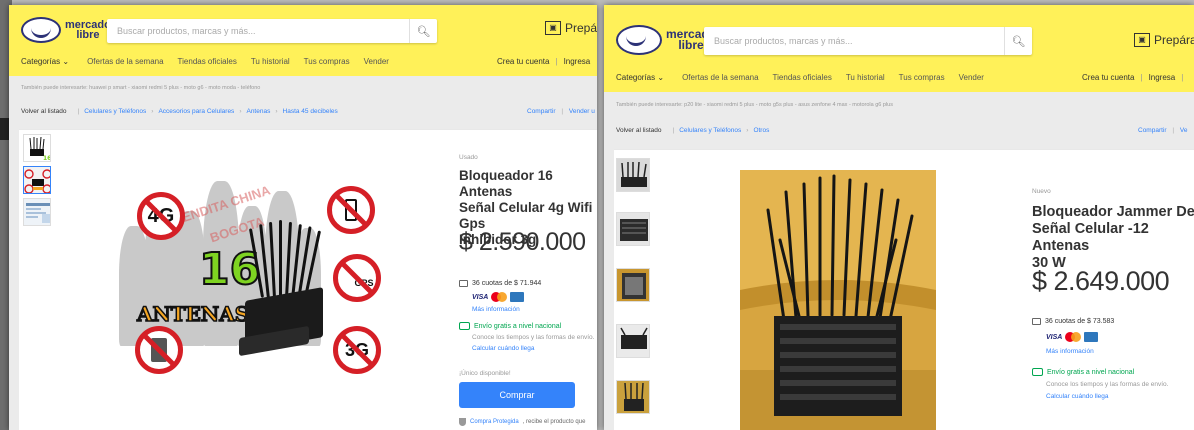  What do you see at coordinates (522, 242) in the screenshot?
I see `product-price: $ 2.590.000` at bounding box center [522, 242].